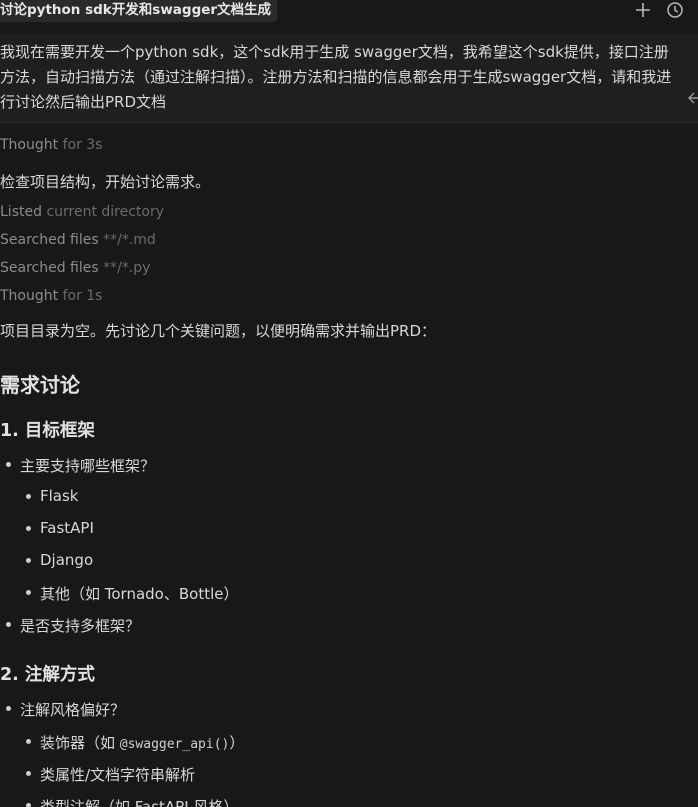  I want to click on tool-call-search-md: Searched files **/*.md, so click(78, 240).